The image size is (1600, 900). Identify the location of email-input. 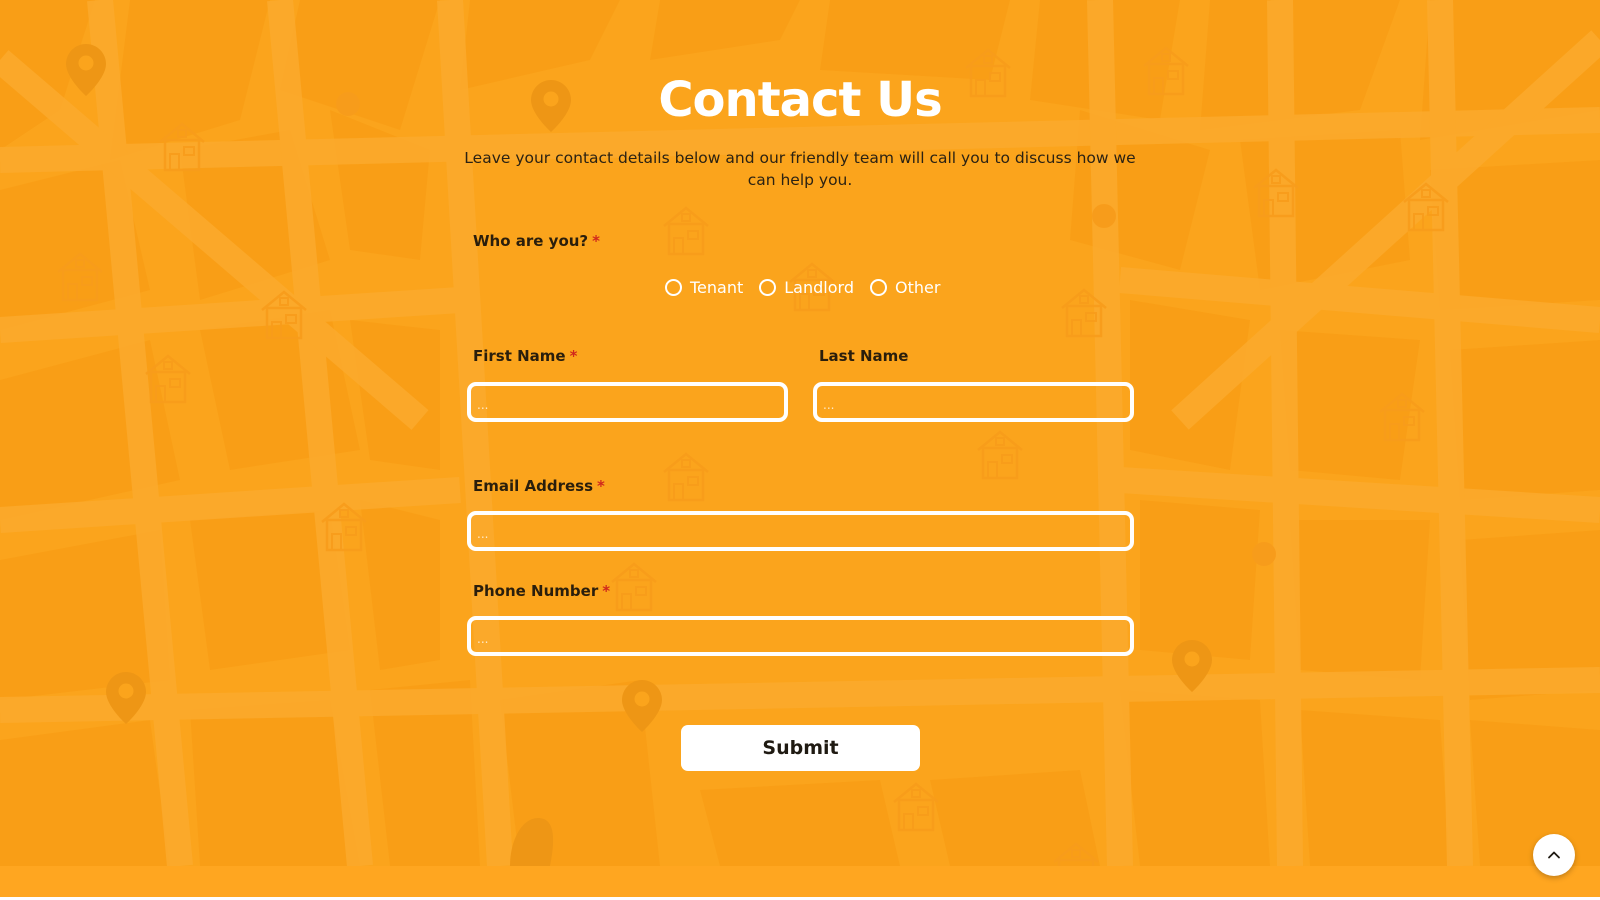
(800, 531).